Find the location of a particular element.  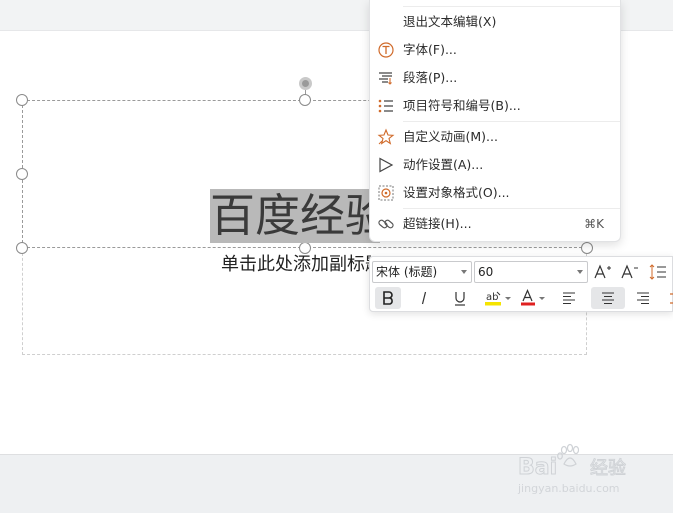

align-right-button is located at coordinates (643, 298).